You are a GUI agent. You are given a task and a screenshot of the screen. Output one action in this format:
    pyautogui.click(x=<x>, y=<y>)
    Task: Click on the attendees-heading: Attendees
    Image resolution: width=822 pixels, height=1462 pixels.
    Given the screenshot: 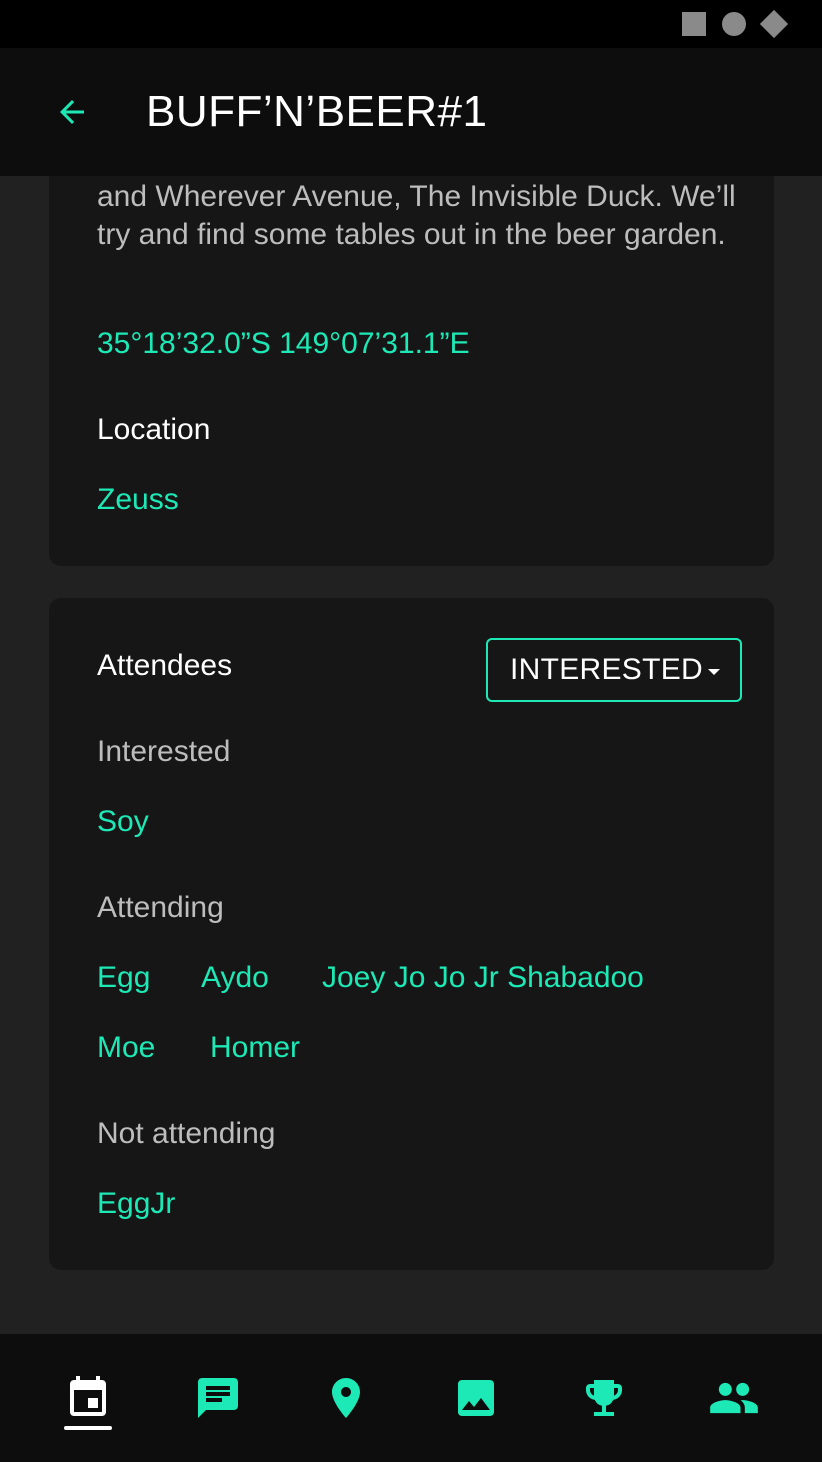 What is the action you would take?
    pyautogui.click(x=165, y=665)
    